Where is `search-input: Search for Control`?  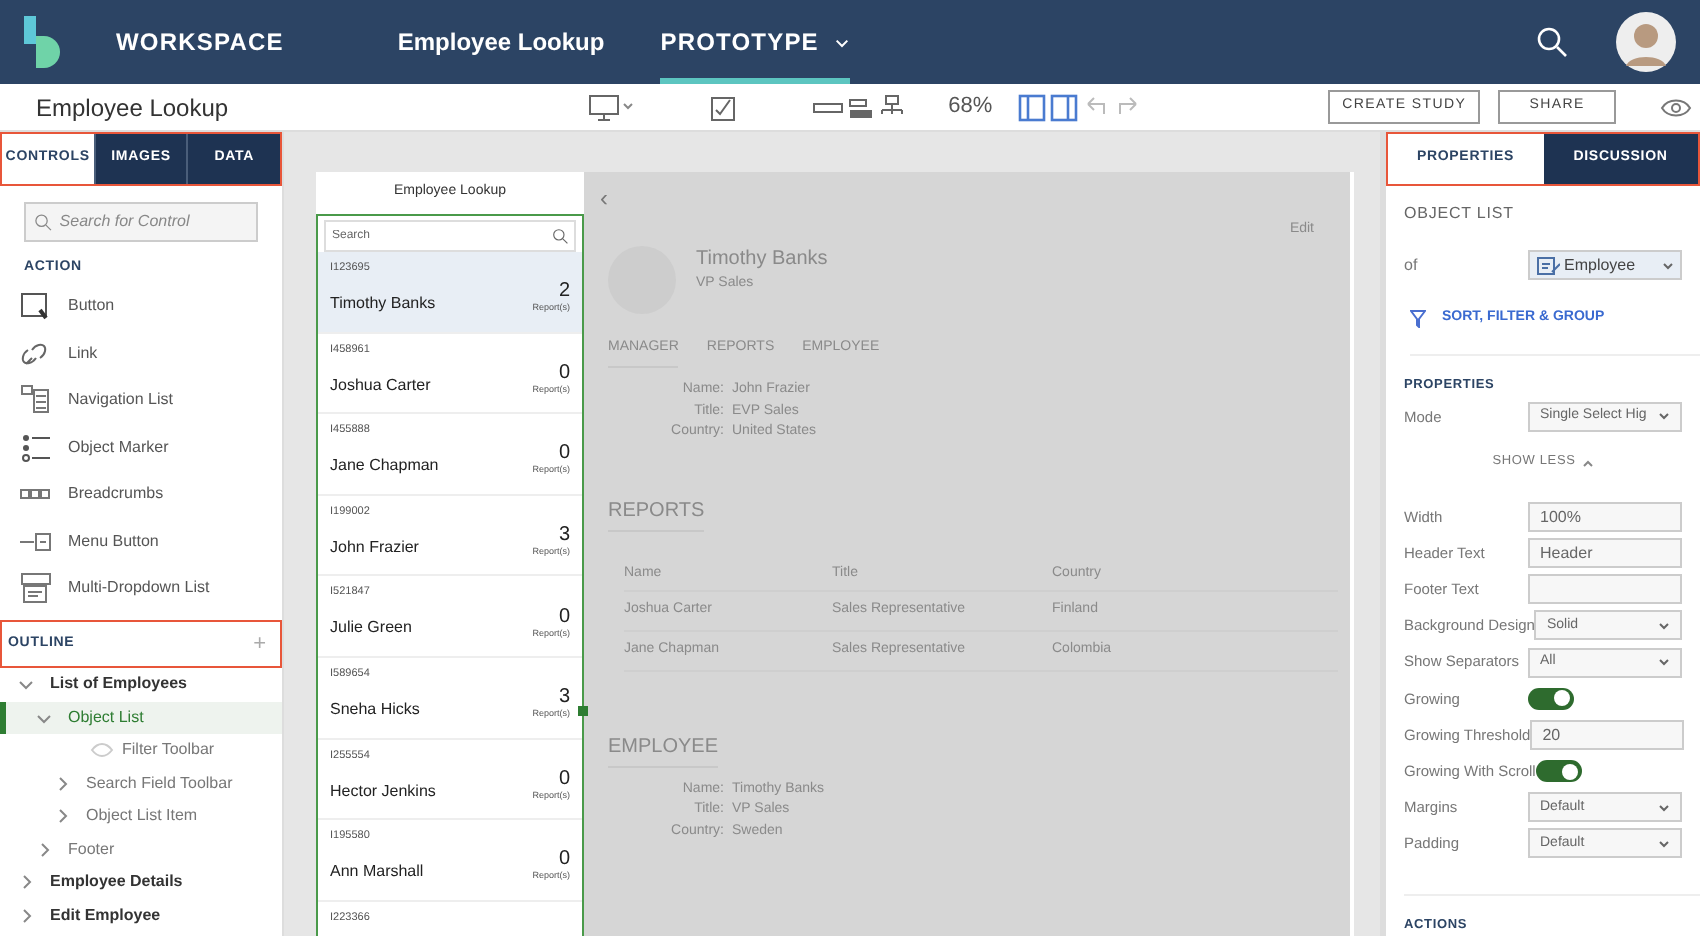 search-input: Search for Control is located at coordinates (153, 222).